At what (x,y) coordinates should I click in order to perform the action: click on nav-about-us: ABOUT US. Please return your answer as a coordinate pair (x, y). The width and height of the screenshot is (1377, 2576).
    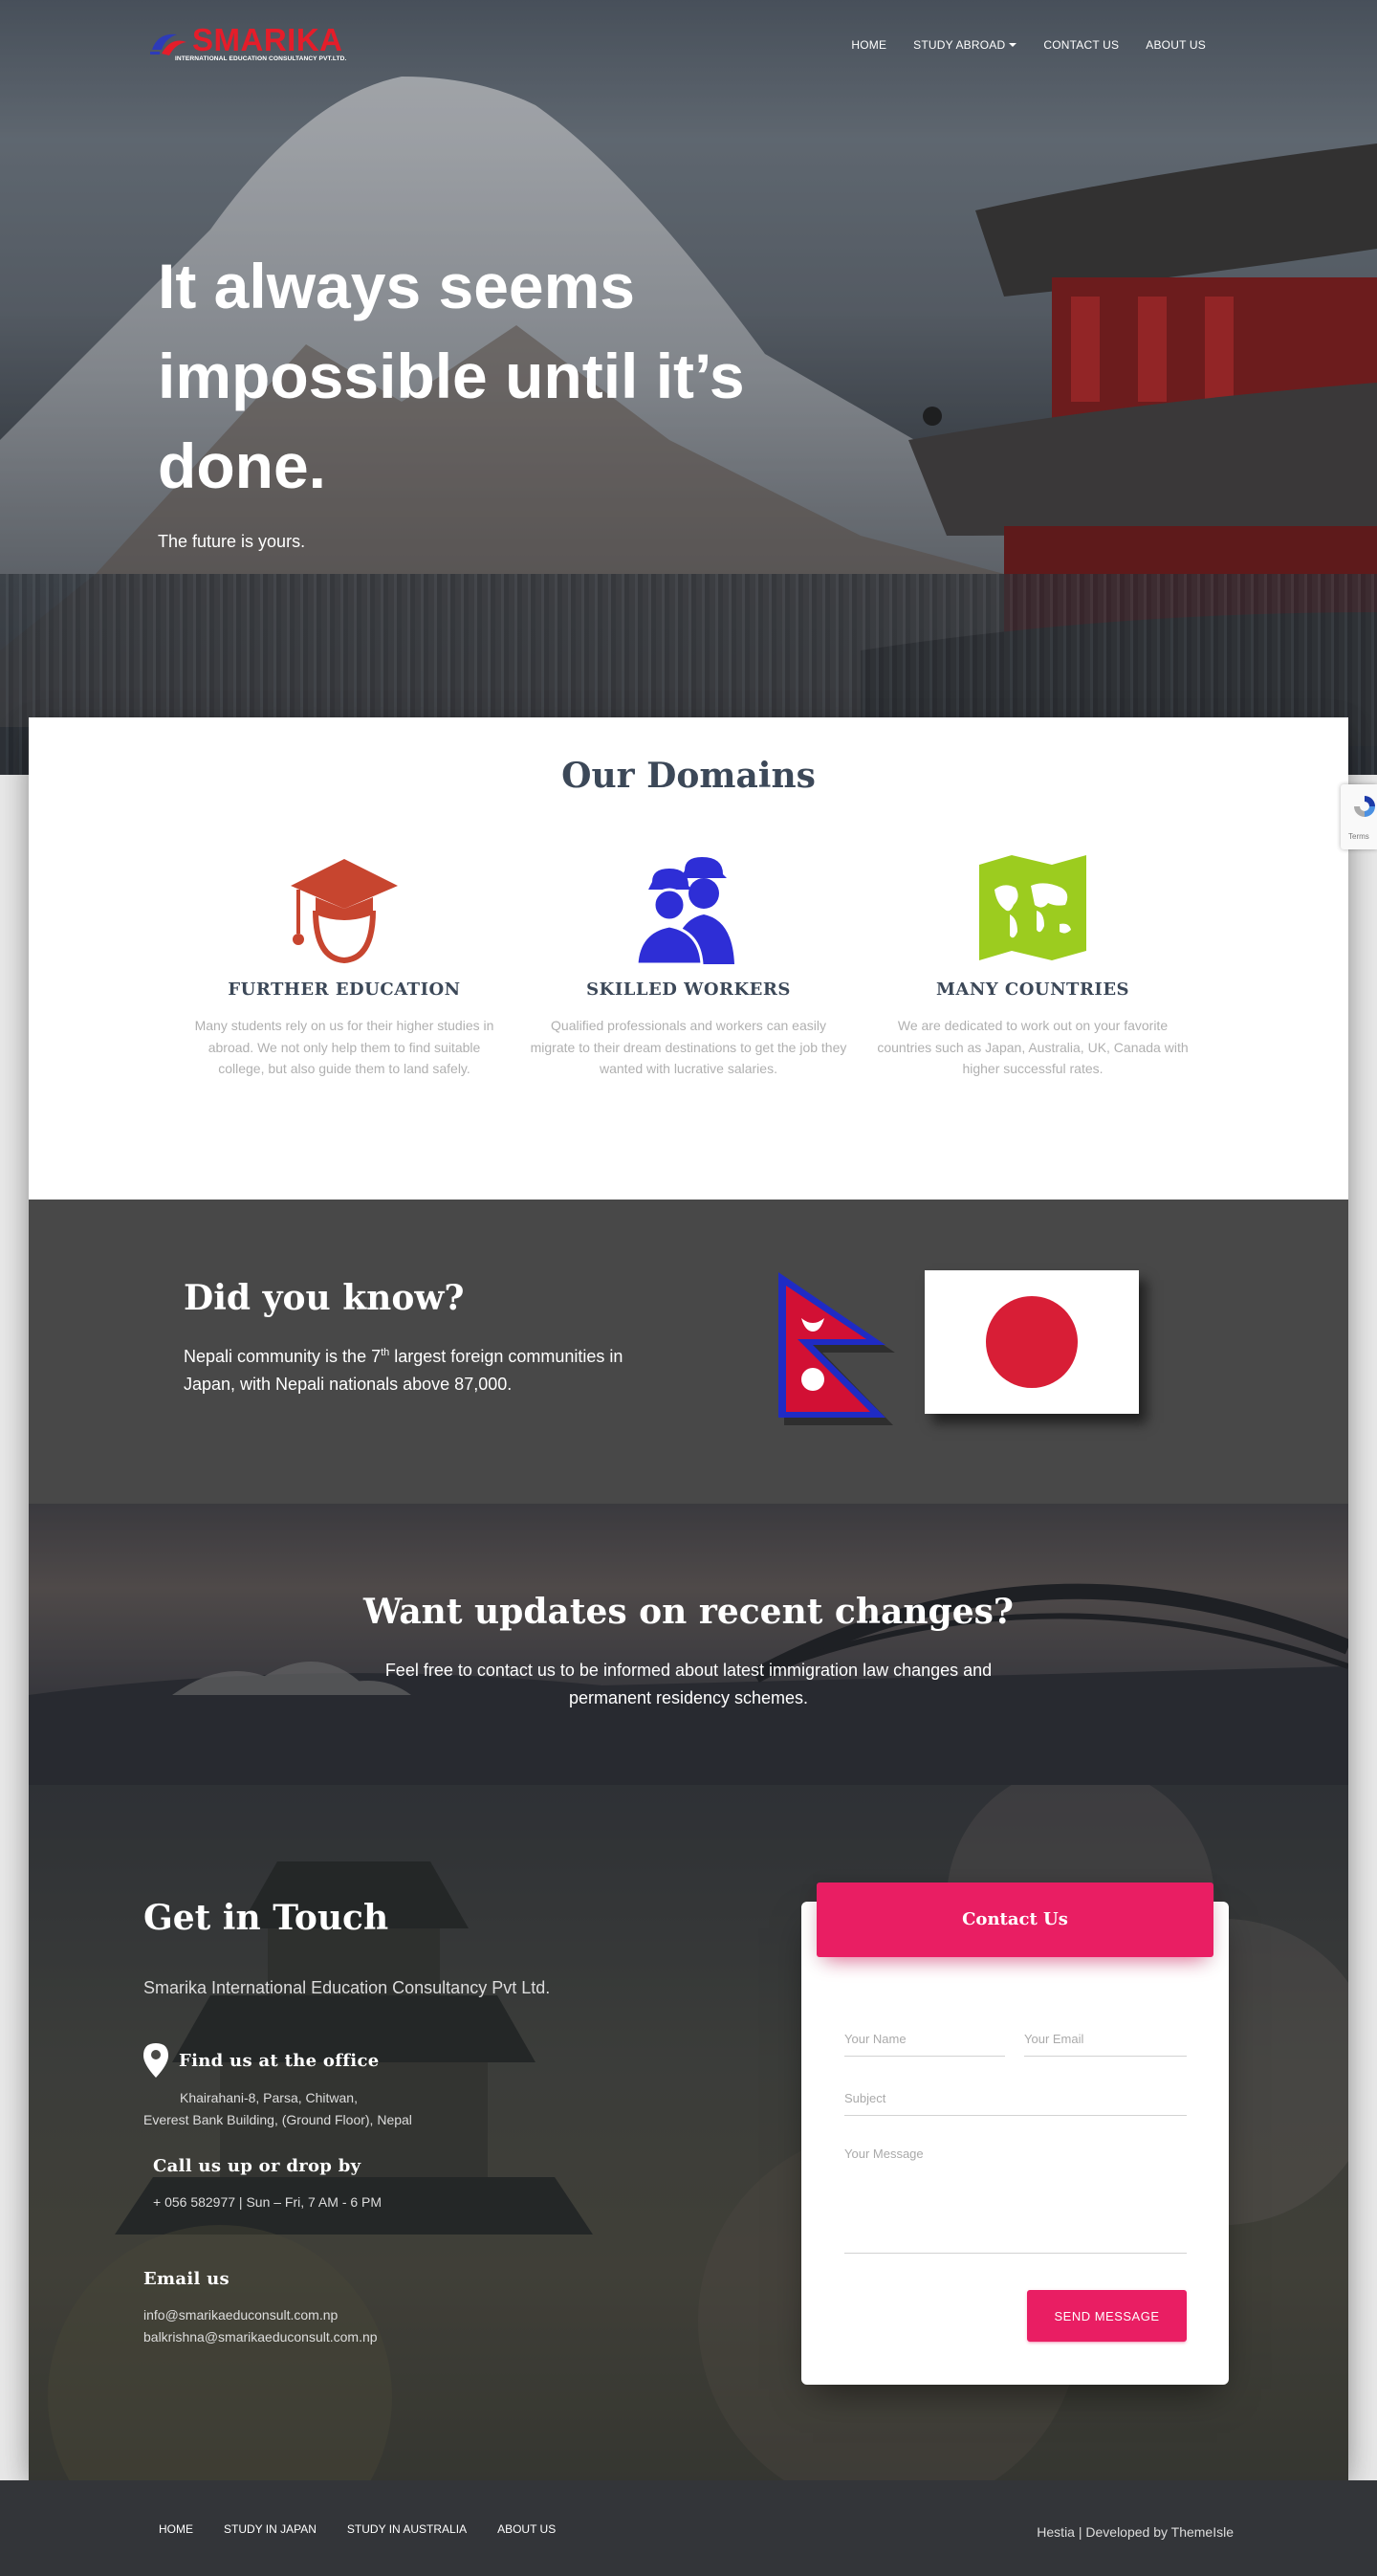
    Looking at the image, I should click on (1176, 45).